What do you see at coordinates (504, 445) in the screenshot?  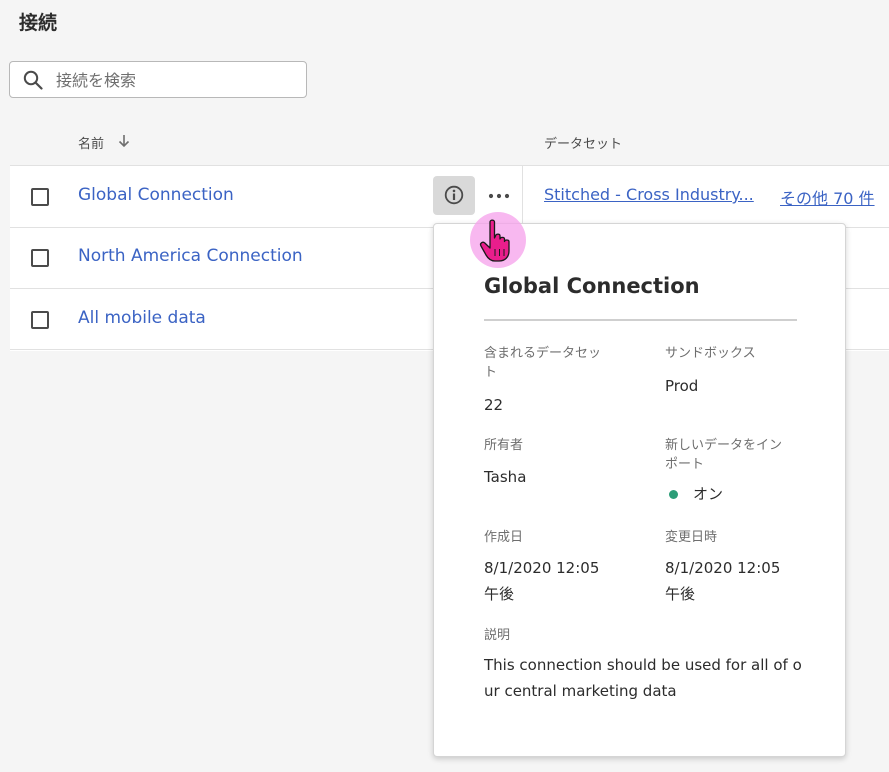 I see `owner-label: 所有者` at bounding box center [504, 445].